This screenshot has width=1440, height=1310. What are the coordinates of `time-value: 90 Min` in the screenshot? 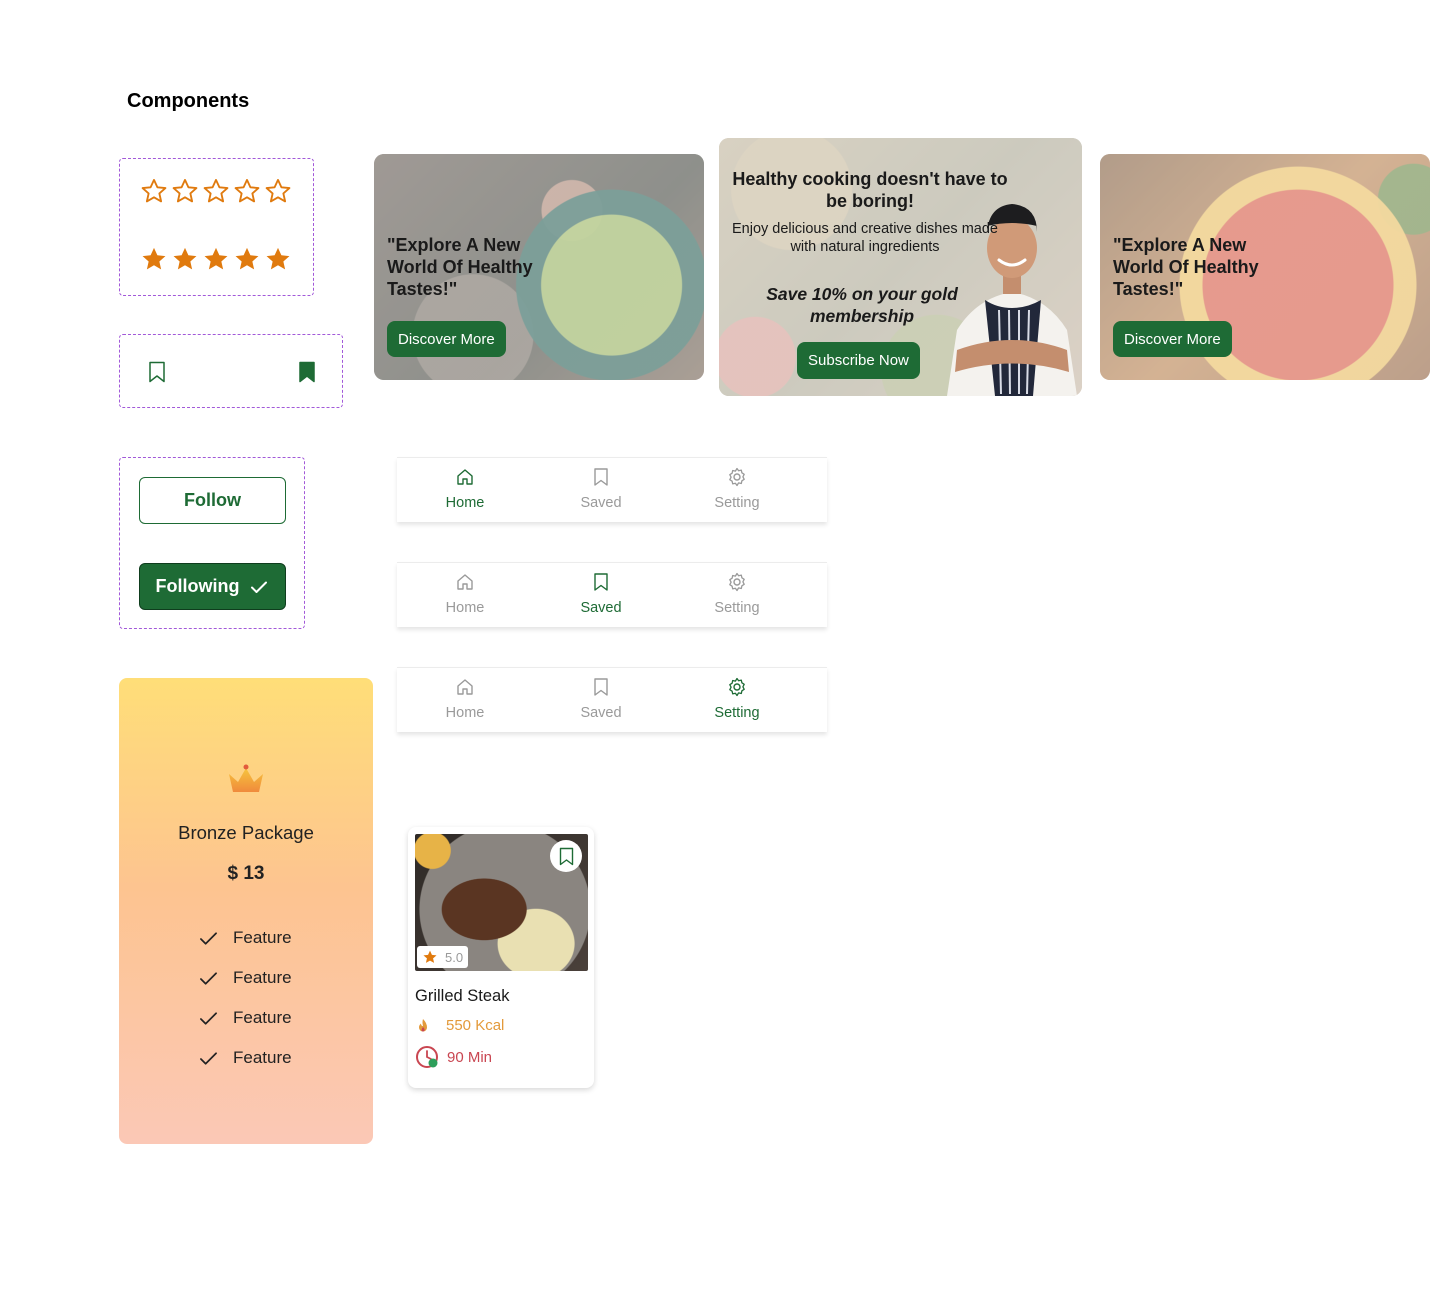 It's located at (470, 1057).